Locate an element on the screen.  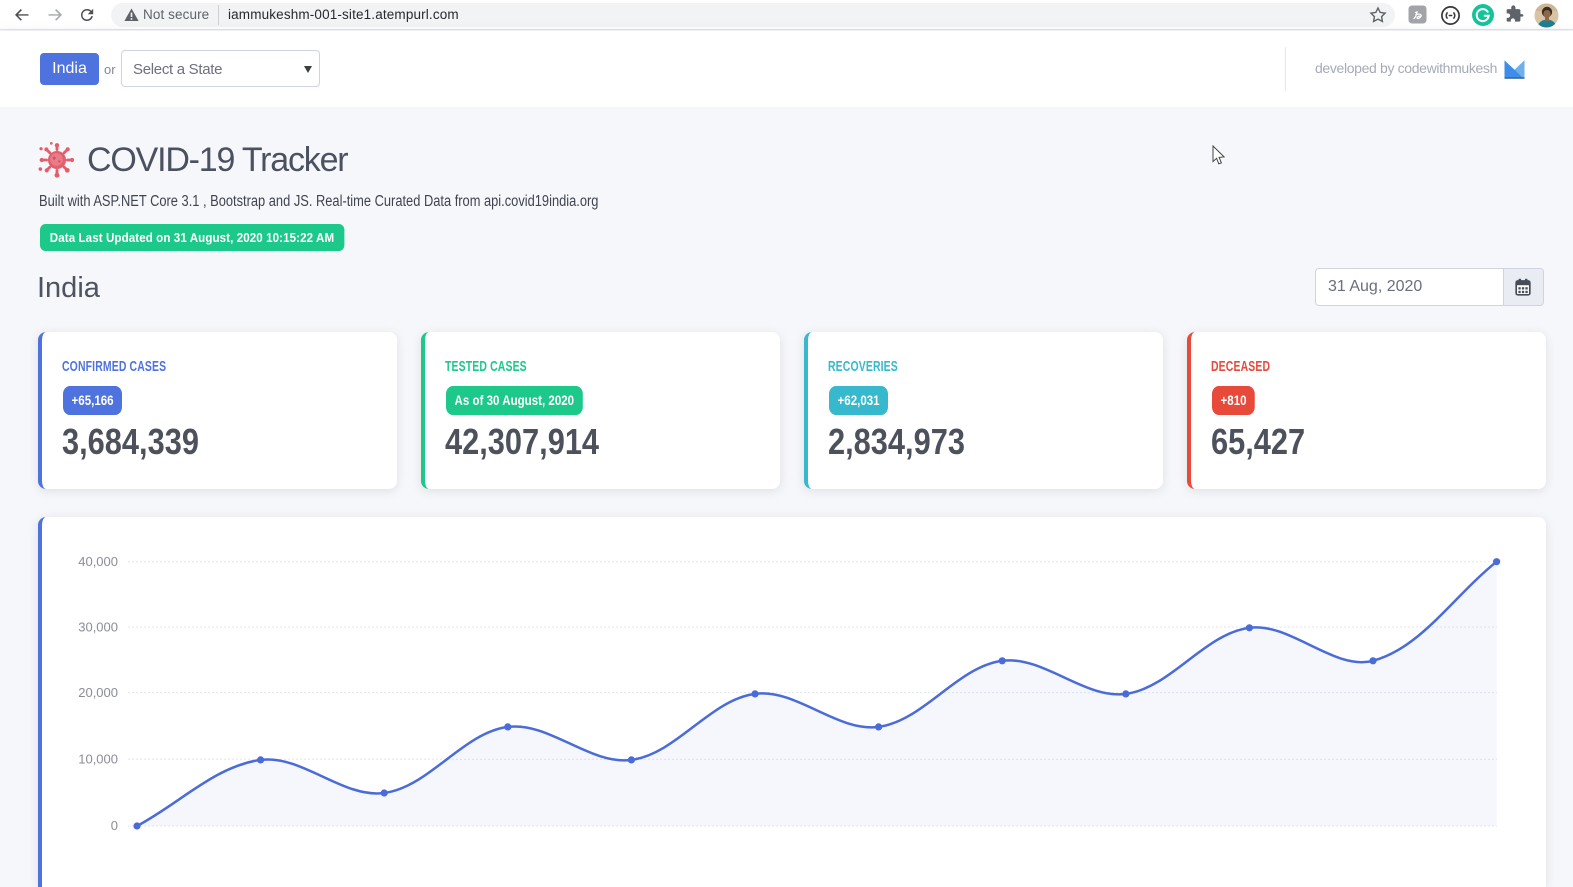
svg-text: 10,000 is located at coordinates (98, 759).